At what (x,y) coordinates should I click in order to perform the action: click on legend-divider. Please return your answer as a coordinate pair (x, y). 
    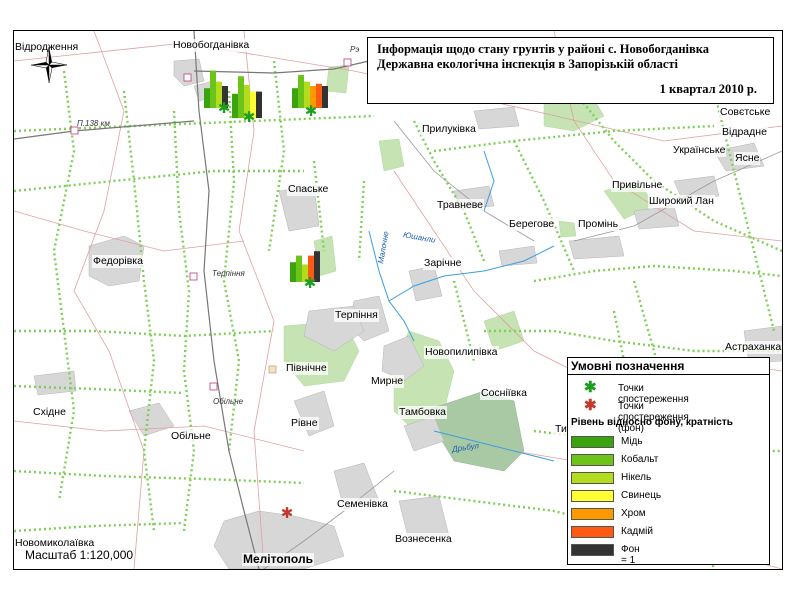
    Looking at the image, I should click on (668, 374).